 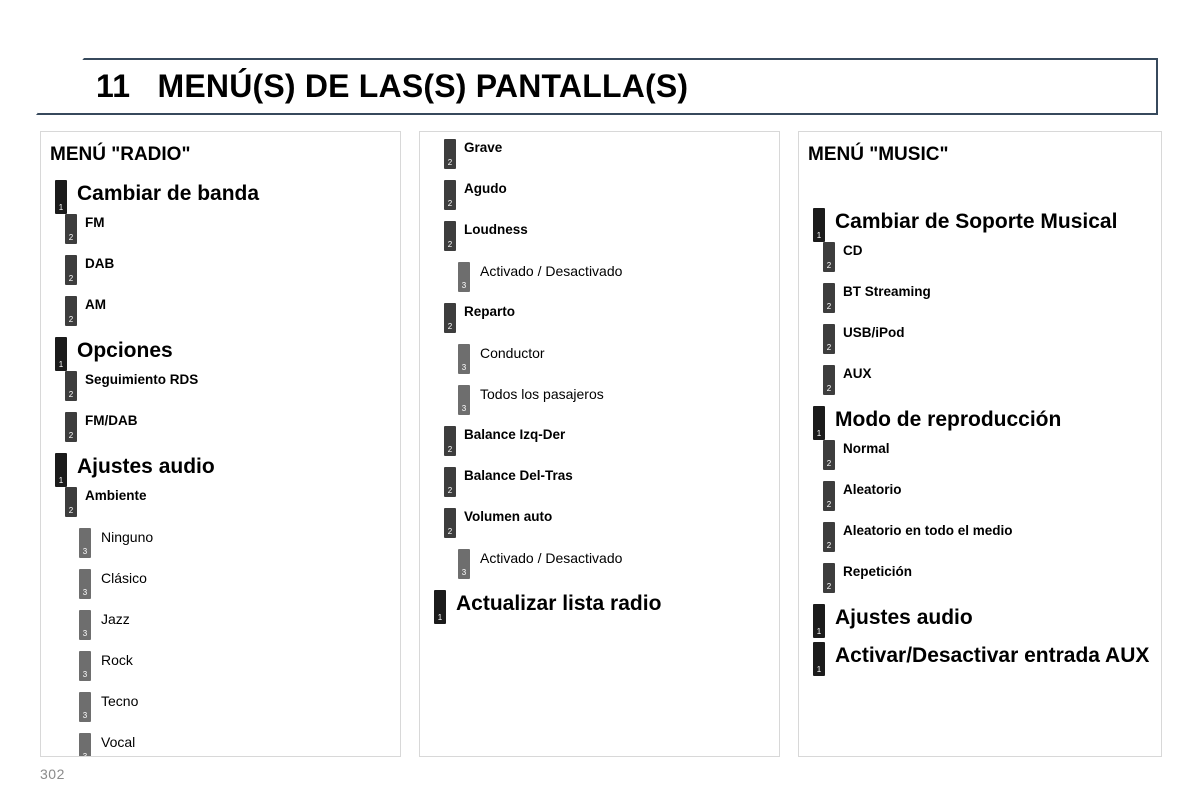 What do you see at coordinates (542, 394) in the screenshot?
I see `menu-item-label: Todos los pasajeros` at bounding box center [542, 394].